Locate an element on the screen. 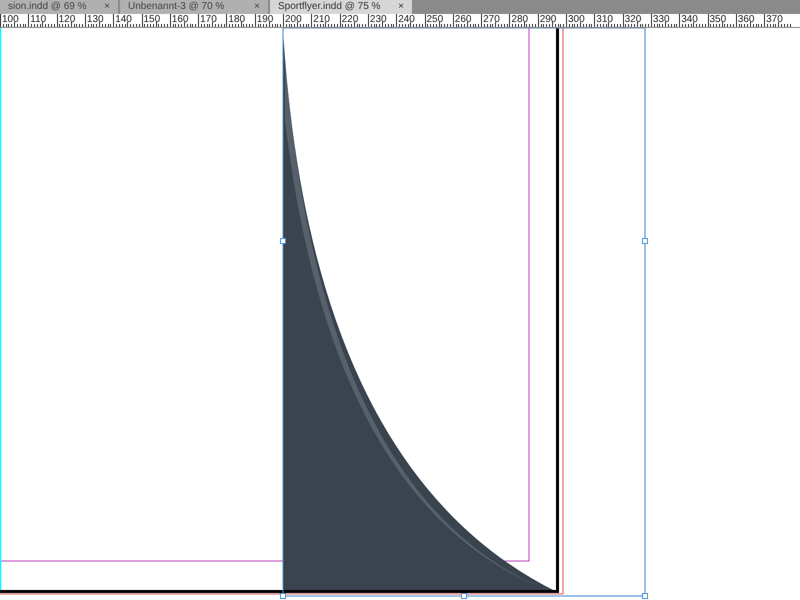 The image size is (800, 600). ruler-label: 220 is located at coordinates (350, 19).